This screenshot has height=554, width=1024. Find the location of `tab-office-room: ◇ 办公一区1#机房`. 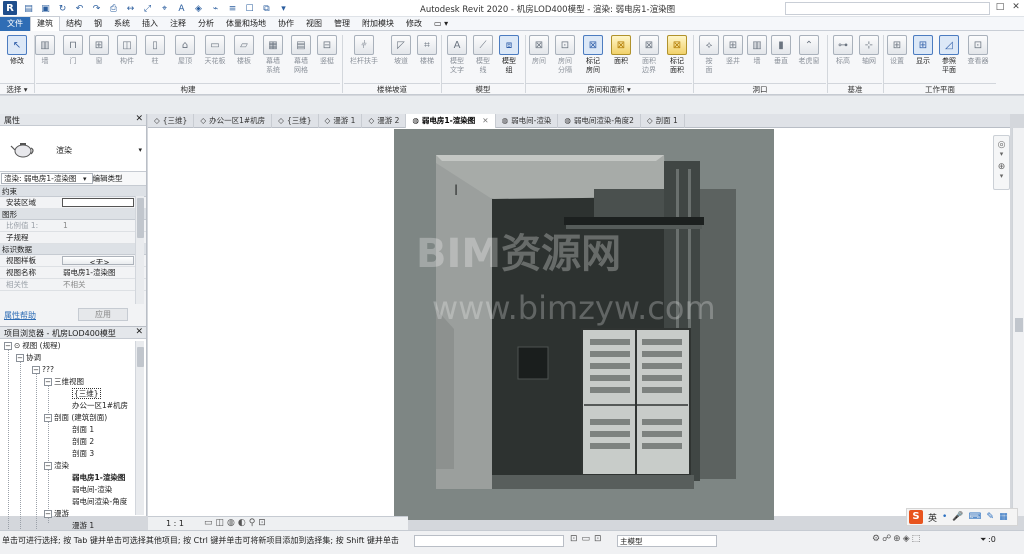

tab-office-room: ◇ 办公一区1#机房 is located at coordinates (233, 120).